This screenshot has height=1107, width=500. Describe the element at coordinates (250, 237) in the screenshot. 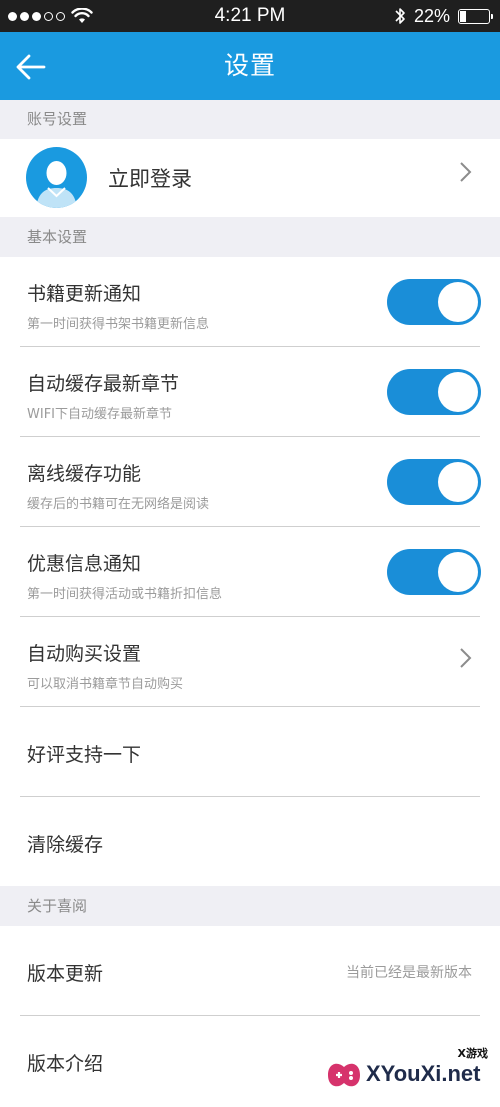

I see `section-header-basic: 基本设置` at that location.